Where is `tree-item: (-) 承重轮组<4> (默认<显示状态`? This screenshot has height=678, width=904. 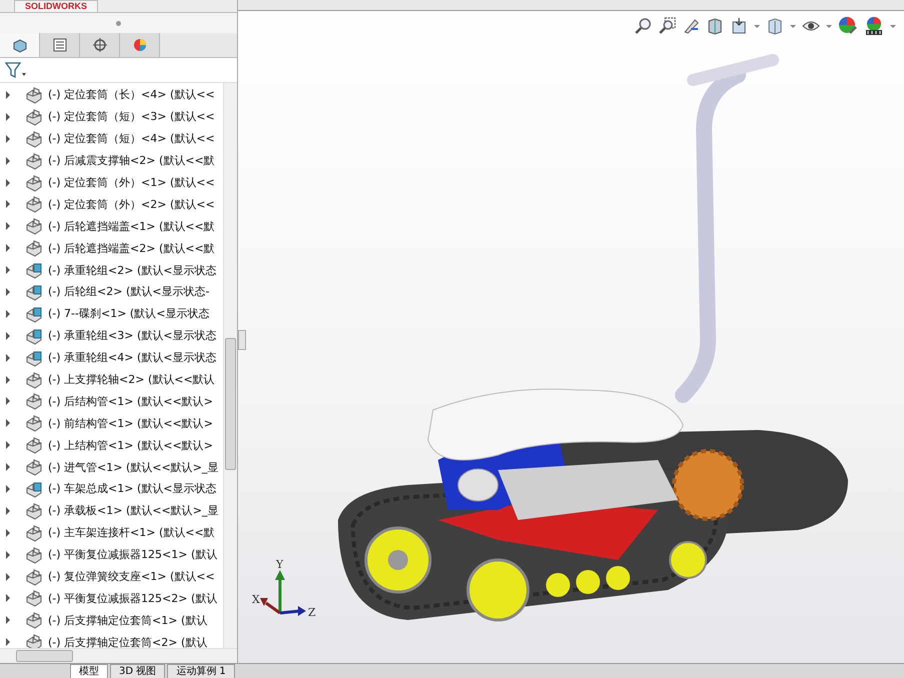
tree-item: (-) 承重轮组<4> (默认<显示状态 is located at coordinates (132, 358).